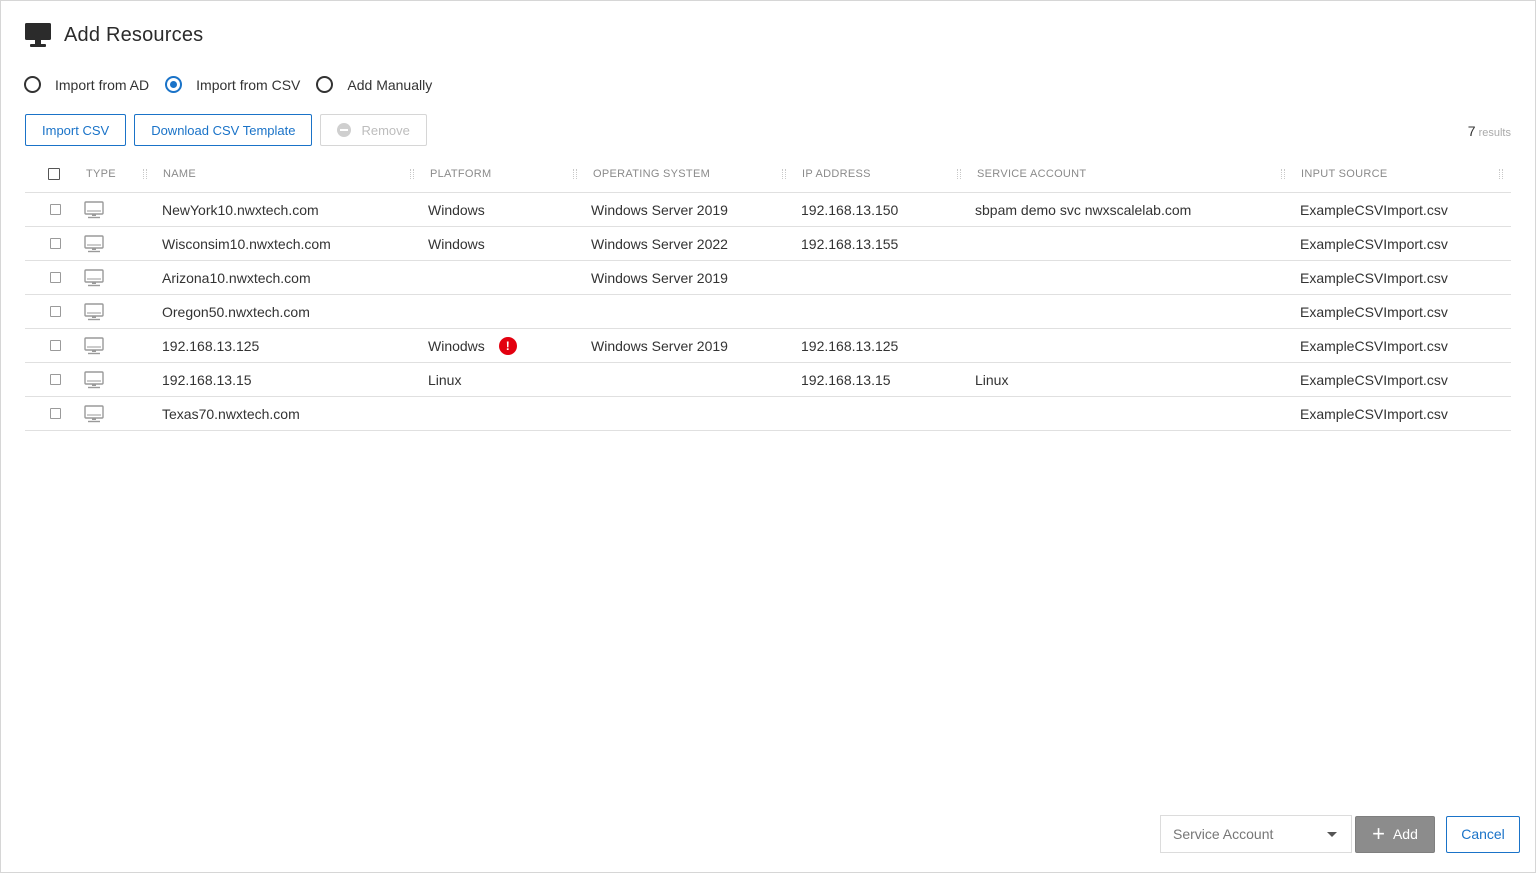 The height and width of the screenshot is (873, 1536). What do you see at coordinates (236, 311) in the screenshot?
I see `name-cell: Oregon50.nwxtech.com` at bounding box center [236, 311].